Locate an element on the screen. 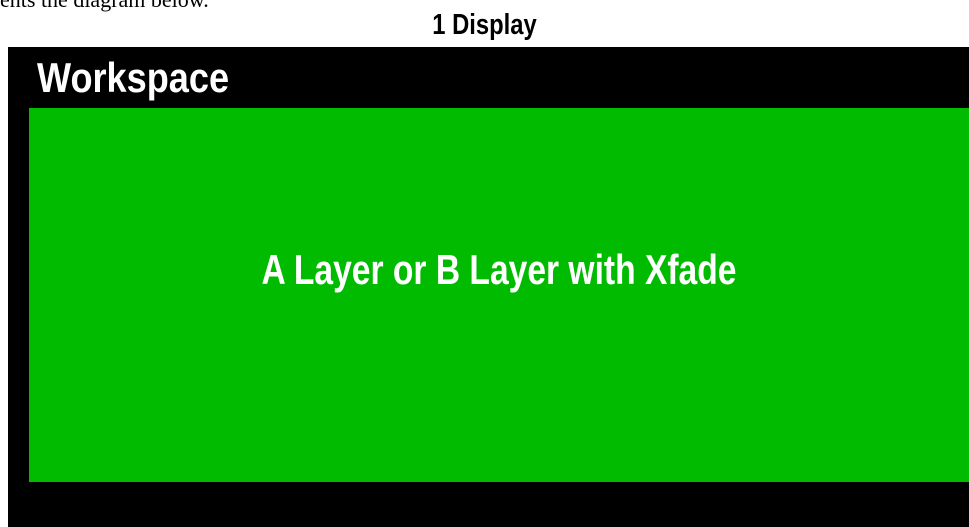 This screenshot has height=527, width=969. layer-description: A Layer or B Layer with Xfade is located at coordinates (499, 269).